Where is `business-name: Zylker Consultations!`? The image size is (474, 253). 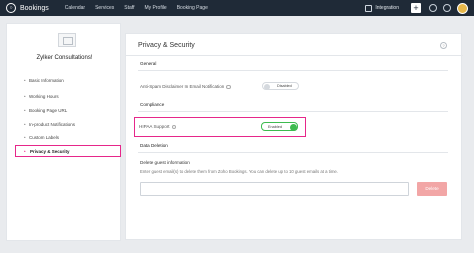
business-name: Zylker Consultations! is located at coordinates (64, 58).